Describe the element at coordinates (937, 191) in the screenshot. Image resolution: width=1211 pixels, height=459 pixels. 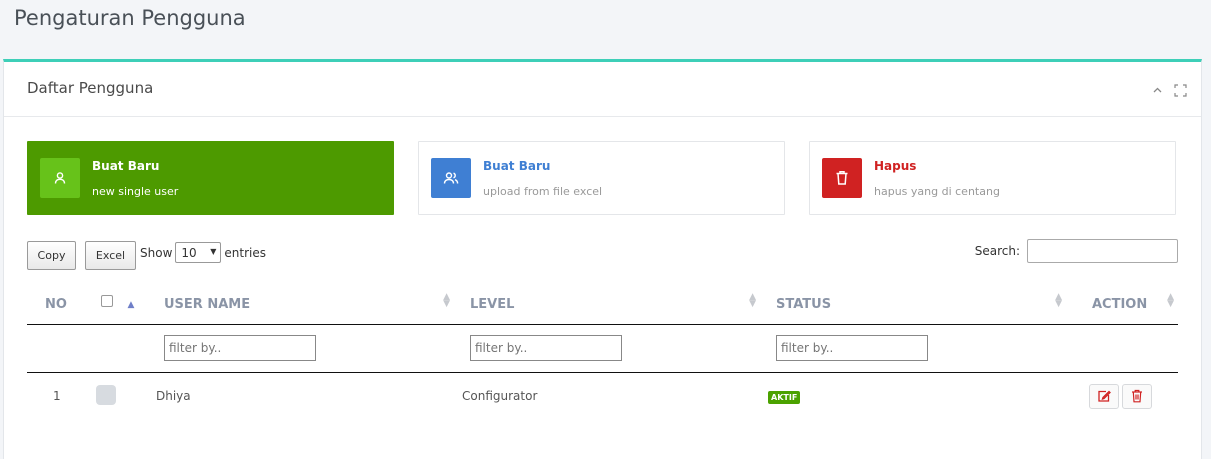
I see `card-subtitle: hapus yang di centang` at that location.